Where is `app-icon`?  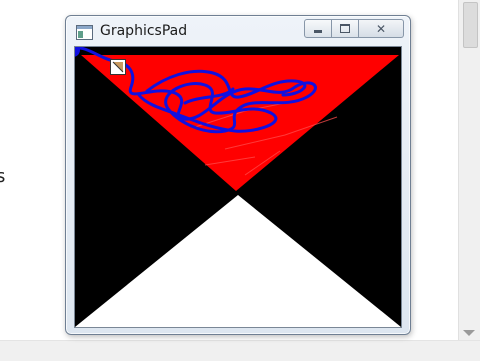
app-icon is located at coordinates (84, 32).